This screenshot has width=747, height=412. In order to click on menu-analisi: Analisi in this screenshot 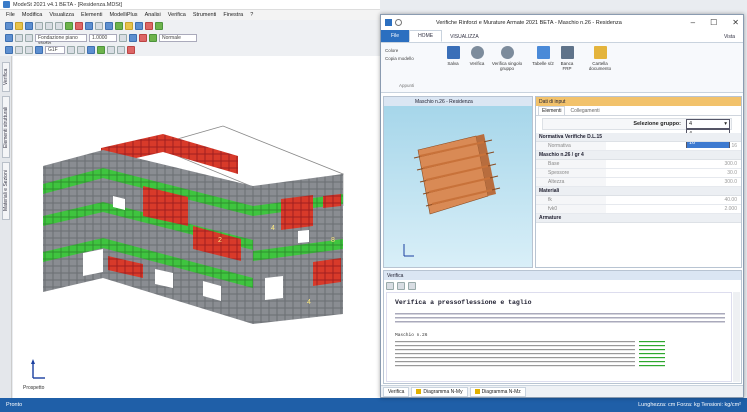, I will do `click(153, 15)`.